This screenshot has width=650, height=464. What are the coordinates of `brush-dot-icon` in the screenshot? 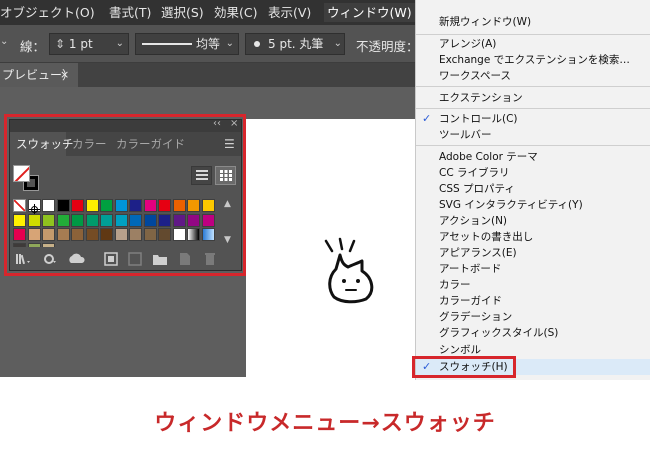 It's located at (257, 44).